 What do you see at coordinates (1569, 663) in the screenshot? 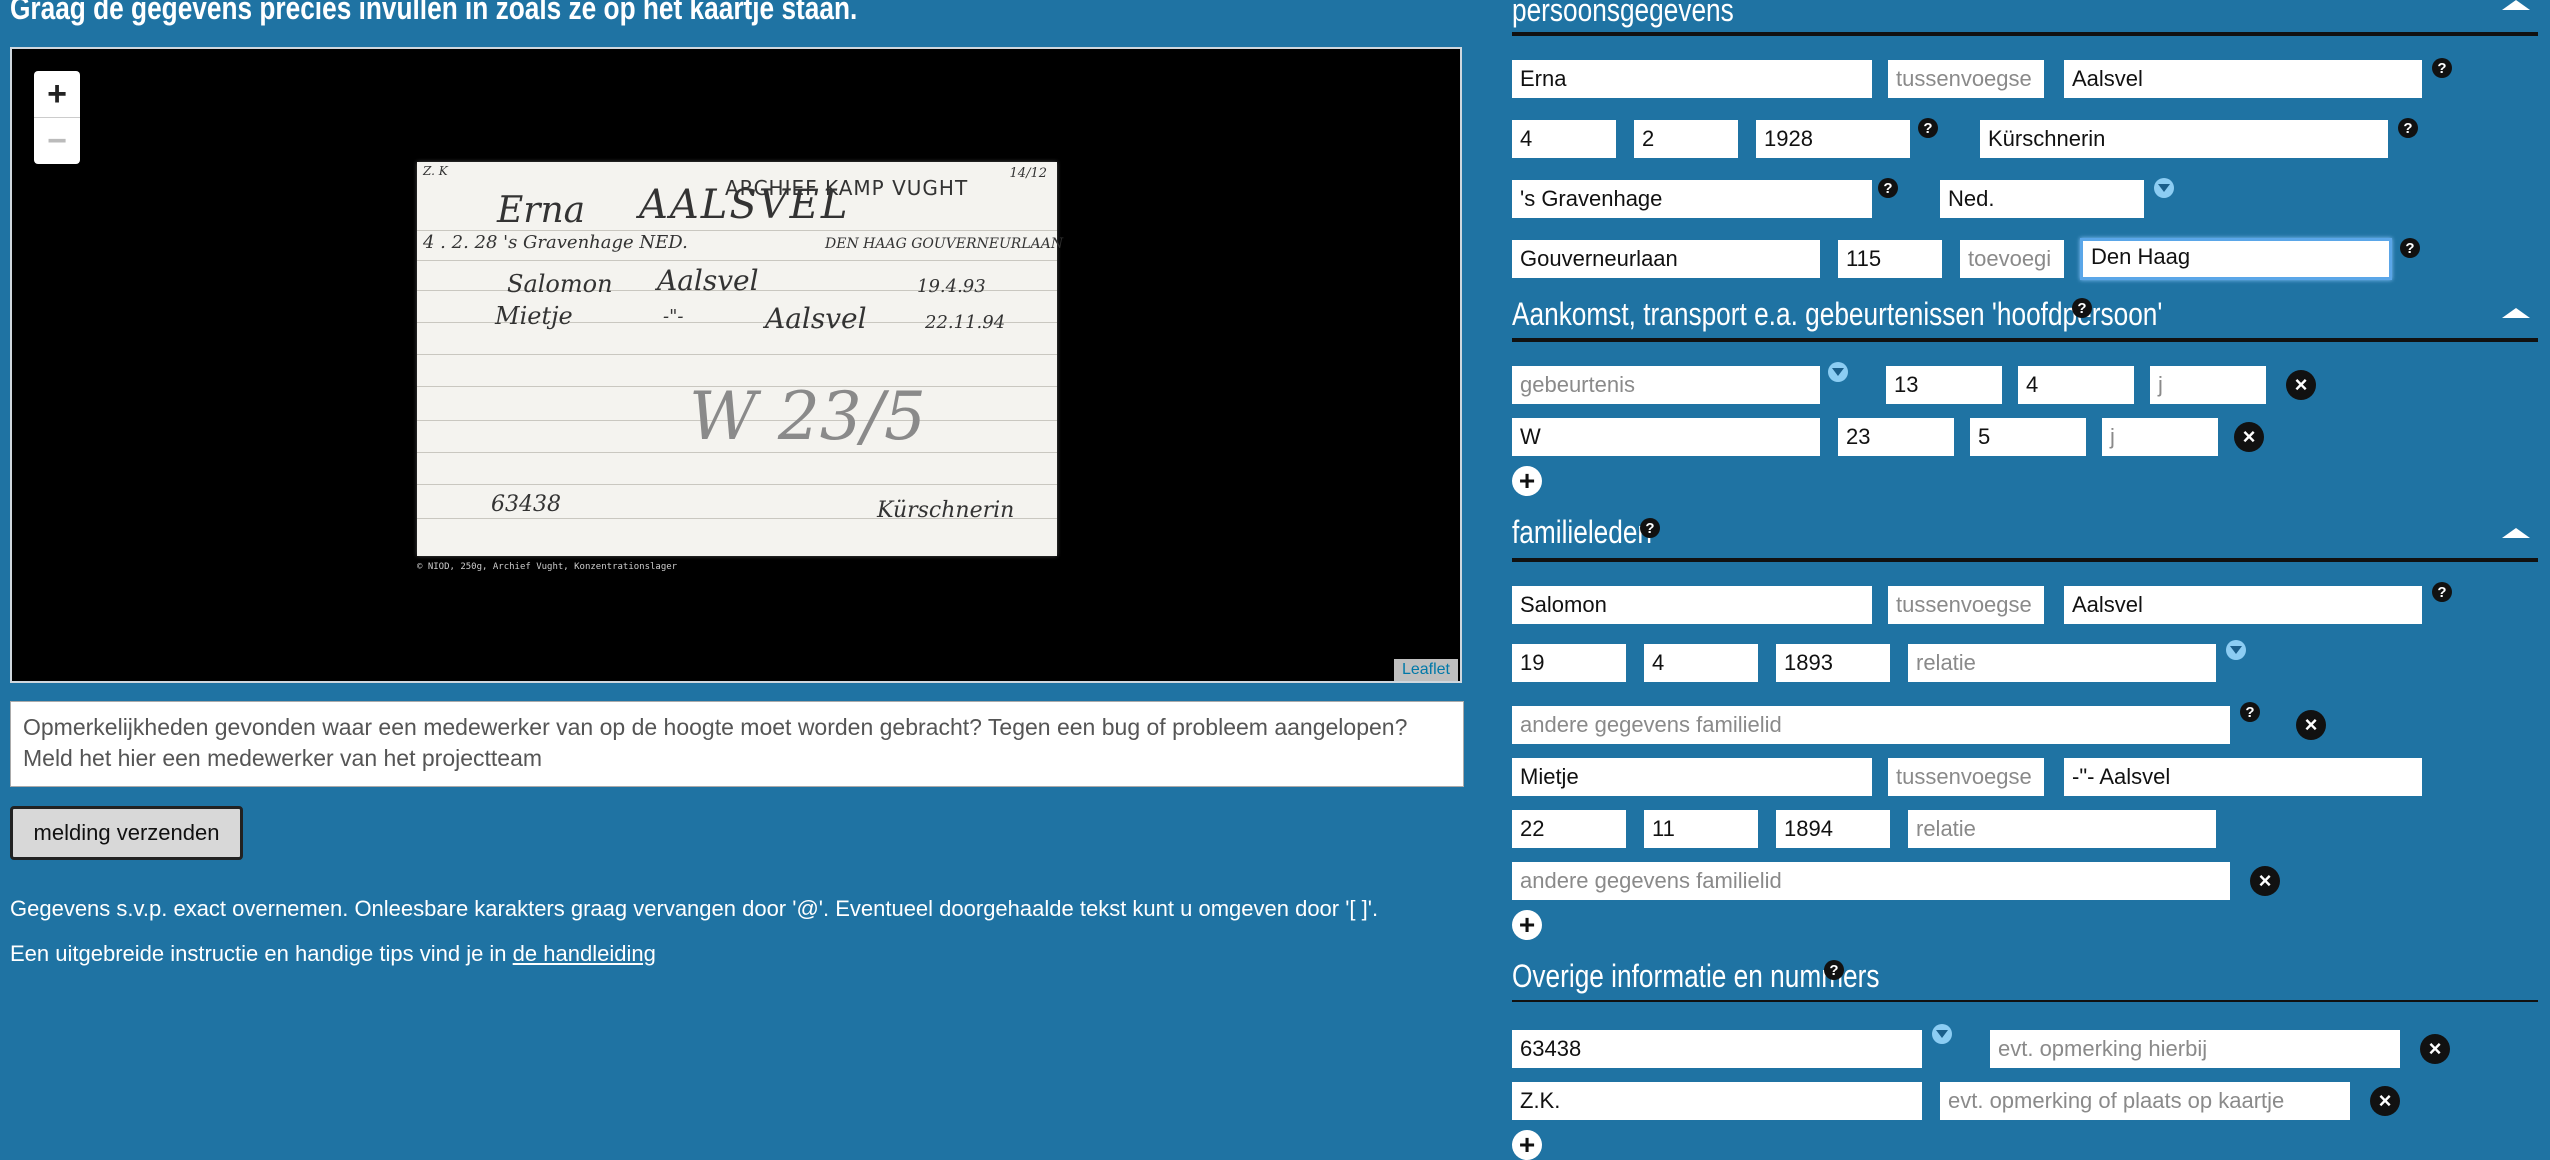
I see `family-day-input: 19` at bounding box center [1569, 663].